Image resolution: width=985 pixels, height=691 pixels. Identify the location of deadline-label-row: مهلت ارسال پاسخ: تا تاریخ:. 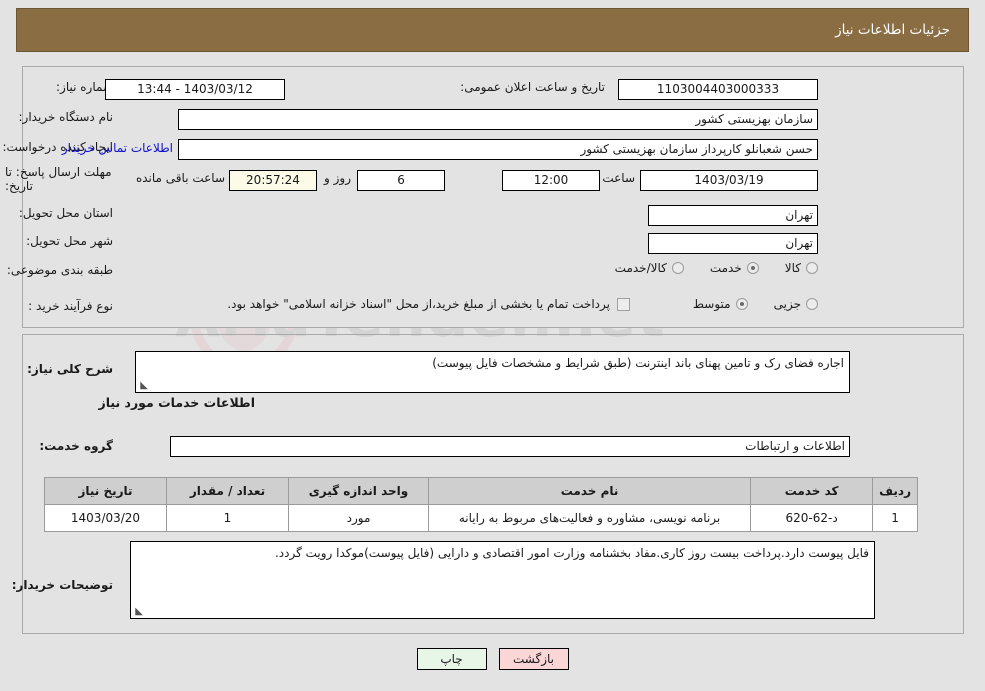
(59, 179).